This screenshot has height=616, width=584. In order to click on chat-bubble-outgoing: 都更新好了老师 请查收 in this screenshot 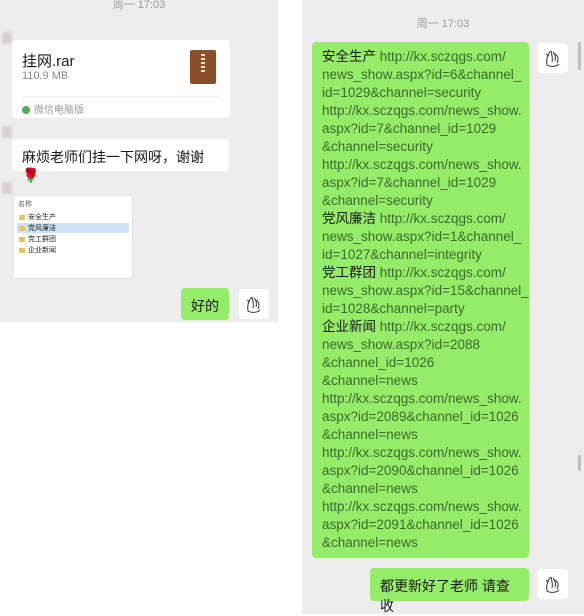, I will do `click(449, 591)`.